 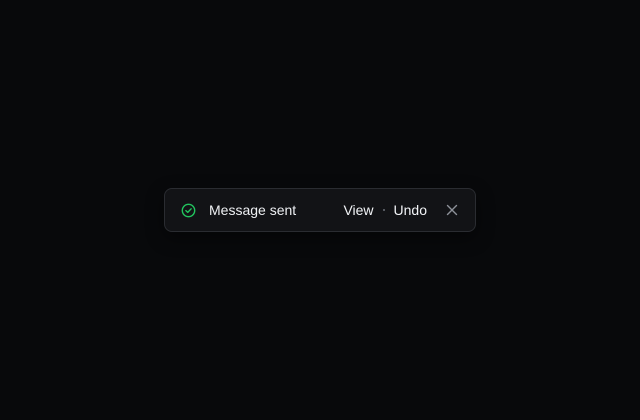 What do you see at coordinates (452, 210) in the screenshot?
I see `close-icon` at bounding box center [452, 210].